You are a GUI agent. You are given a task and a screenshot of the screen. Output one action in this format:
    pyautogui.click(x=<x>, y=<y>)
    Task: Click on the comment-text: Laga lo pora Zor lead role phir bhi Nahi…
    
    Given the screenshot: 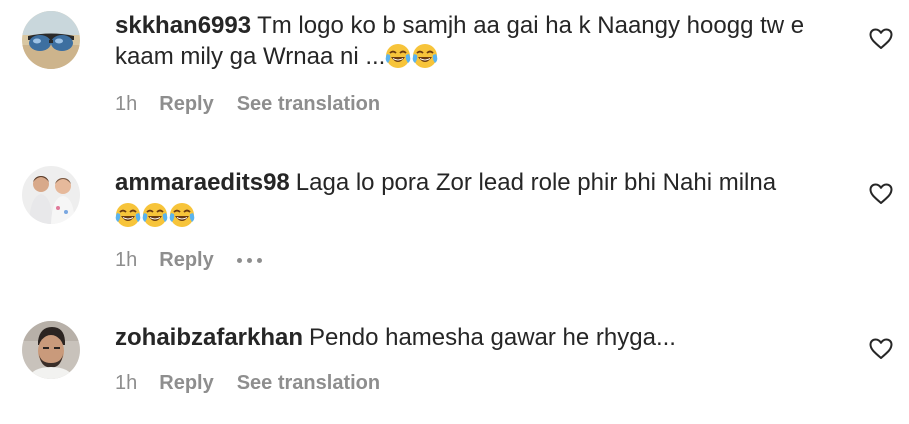 What is the action you would take?
    pyautogui.click(x=536, y=182)
    